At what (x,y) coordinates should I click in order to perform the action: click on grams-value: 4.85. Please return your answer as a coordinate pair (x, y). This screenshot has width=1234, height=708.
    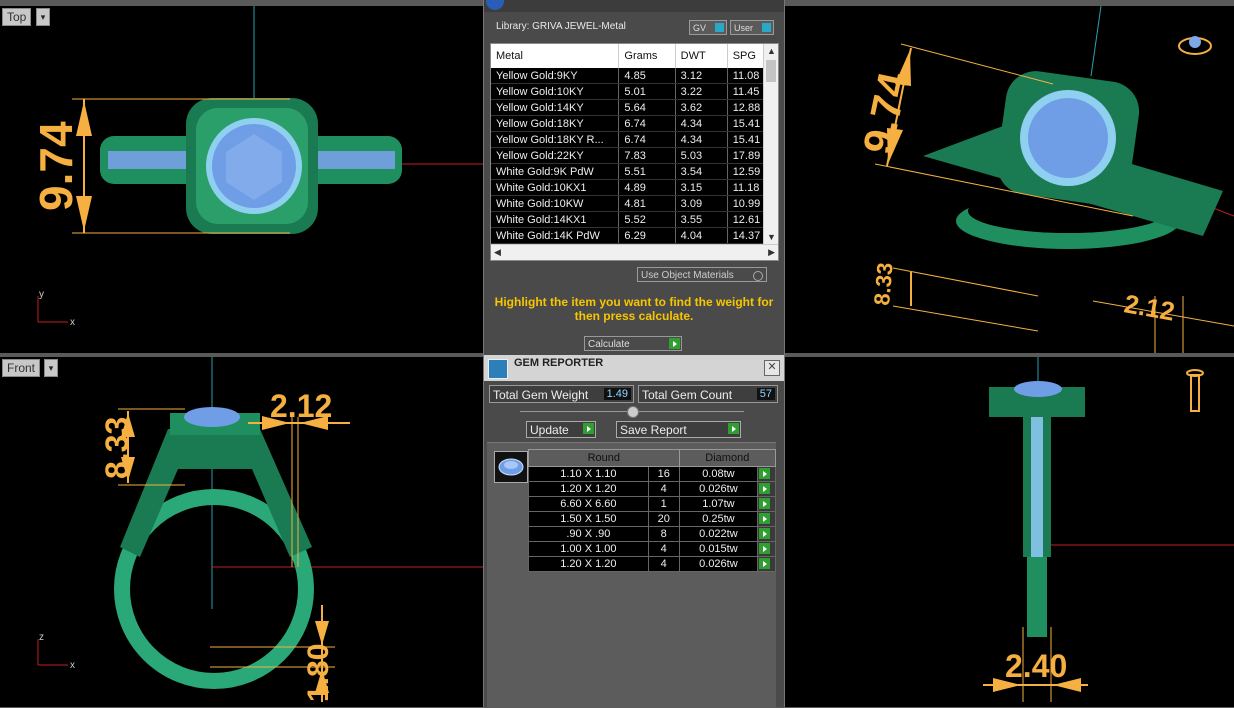
    Looking at the image, I should click on (647, 76).